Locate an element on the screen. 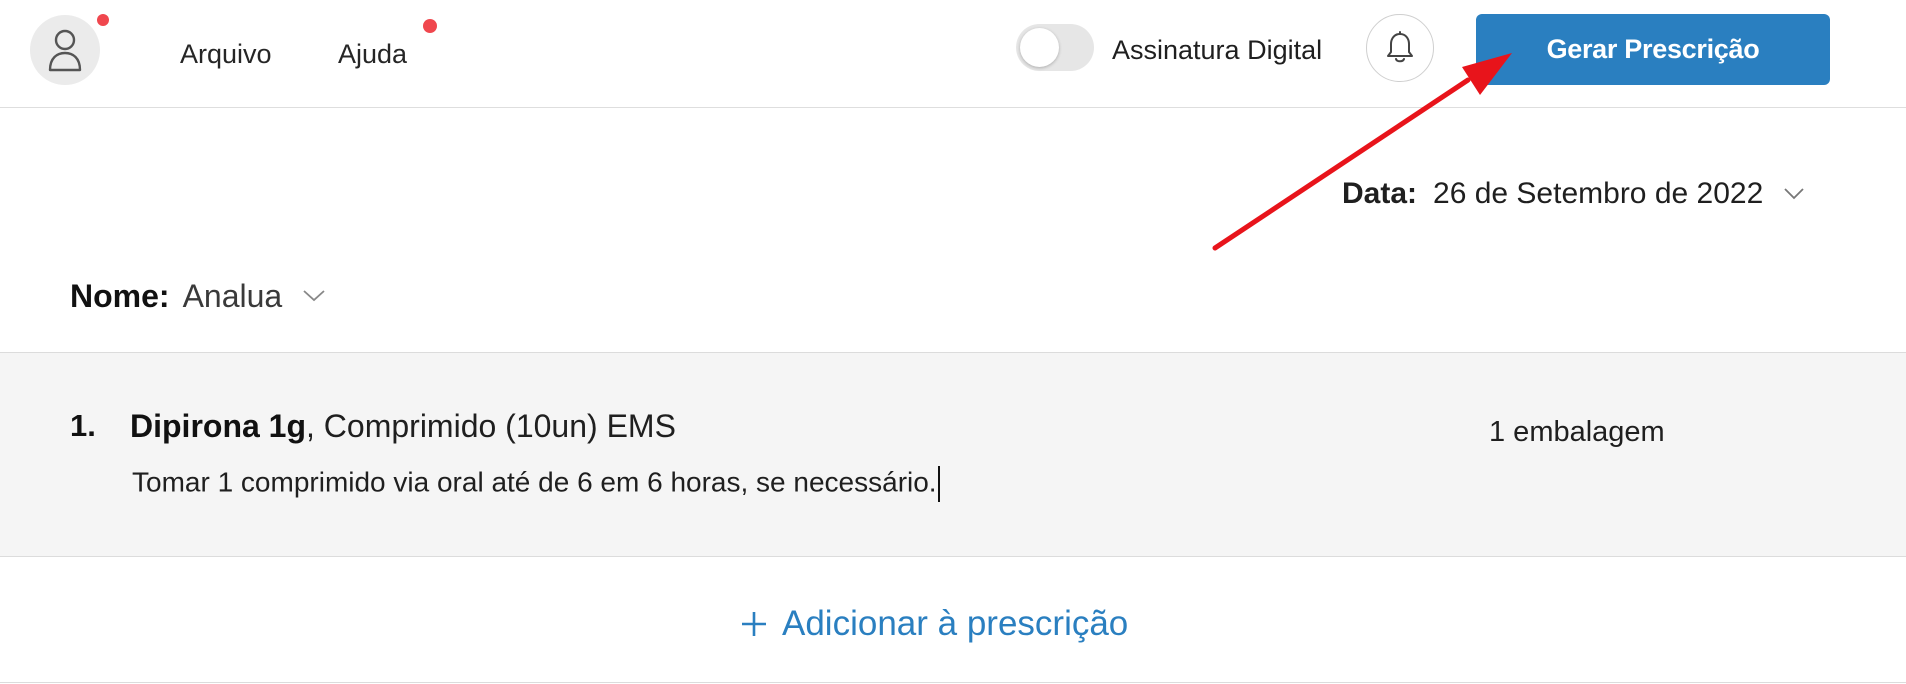  item-number: 1. is located at coordinates (83, 425).